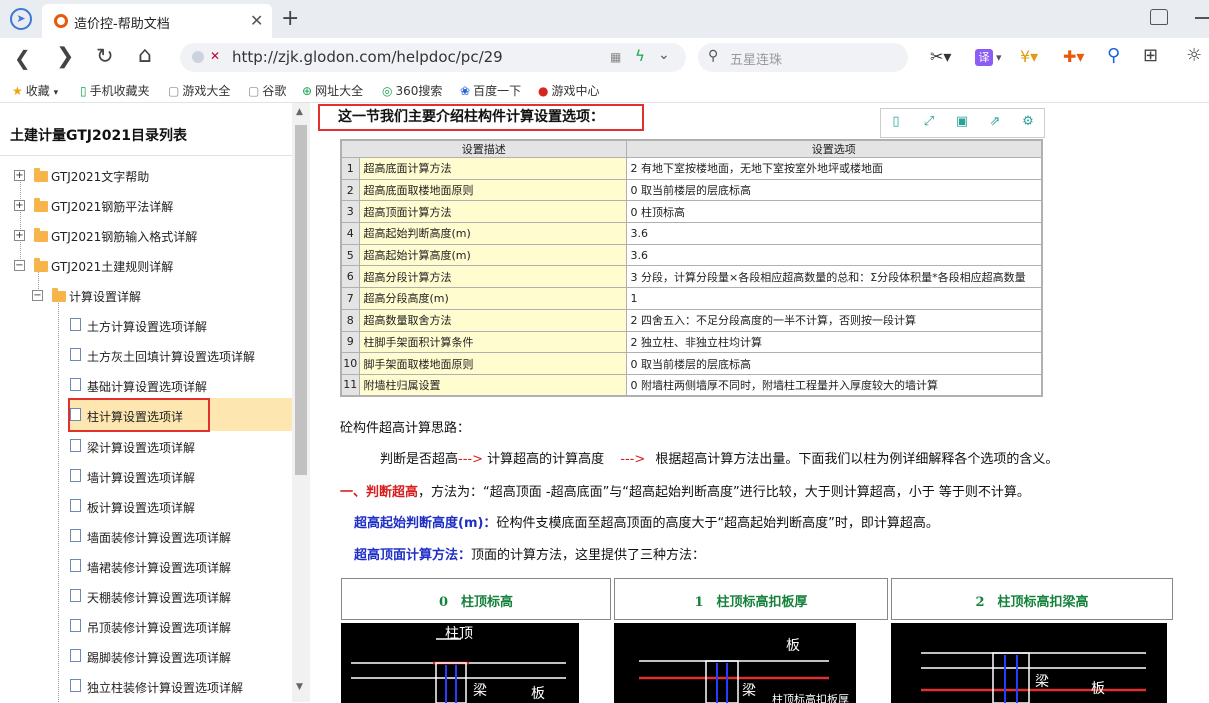  I want to click on fullscreen-icon: ⤢, so click(929, 122).